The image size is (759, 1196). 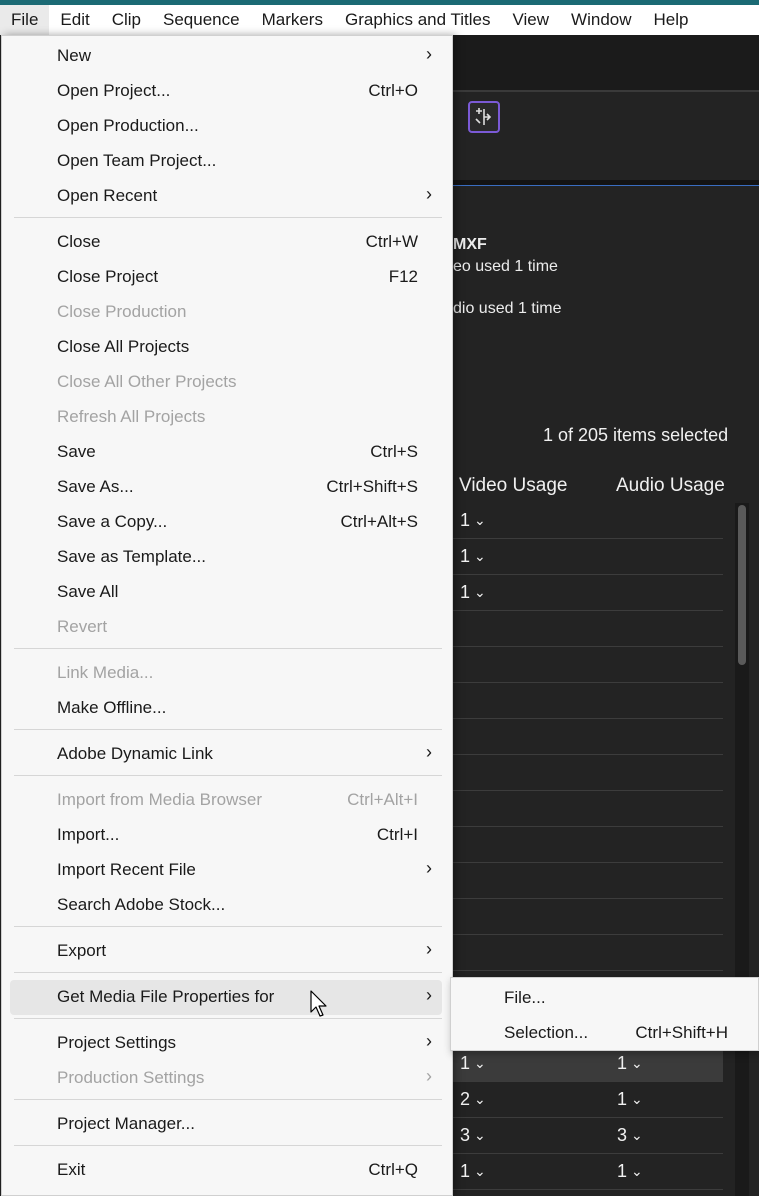 What do you see at coordinates (226, 196) in the screenshot?
I see `menu-item-open-recent: Open Recent ›` at bounding box center [226, 196].